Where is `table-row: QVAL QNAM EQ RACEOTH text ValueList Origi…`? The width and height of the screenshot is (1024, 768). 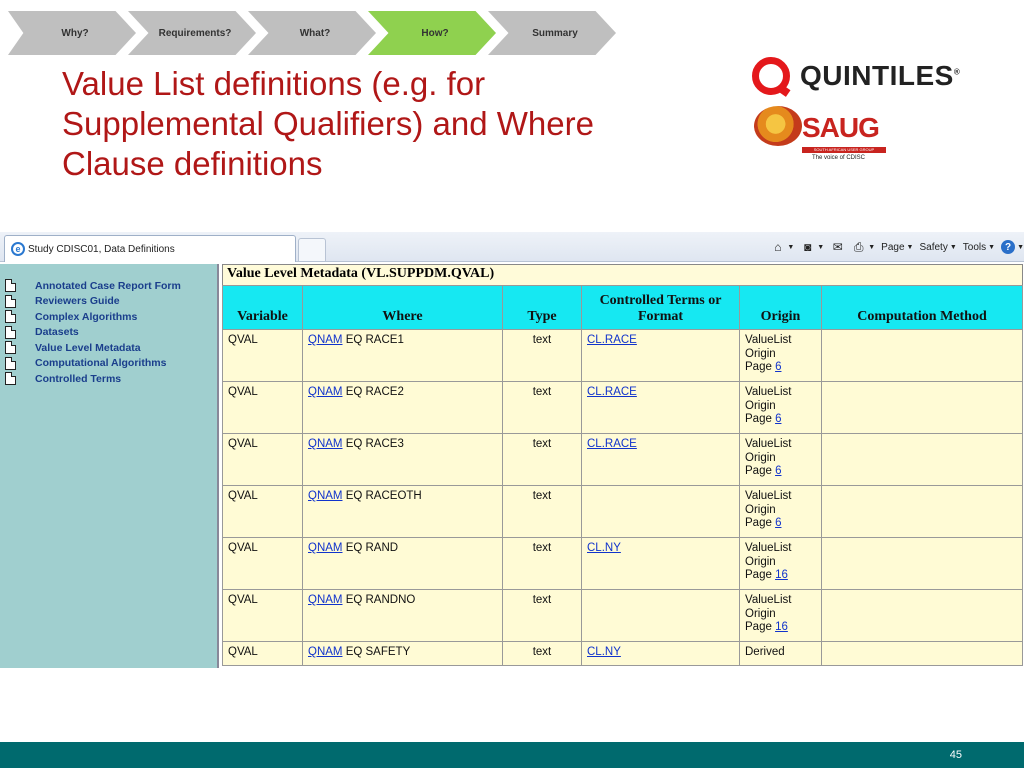 table-row: QVAL QNAM EQ RACEOTH text ValueList Origi… is located at coordinates (622, 511).